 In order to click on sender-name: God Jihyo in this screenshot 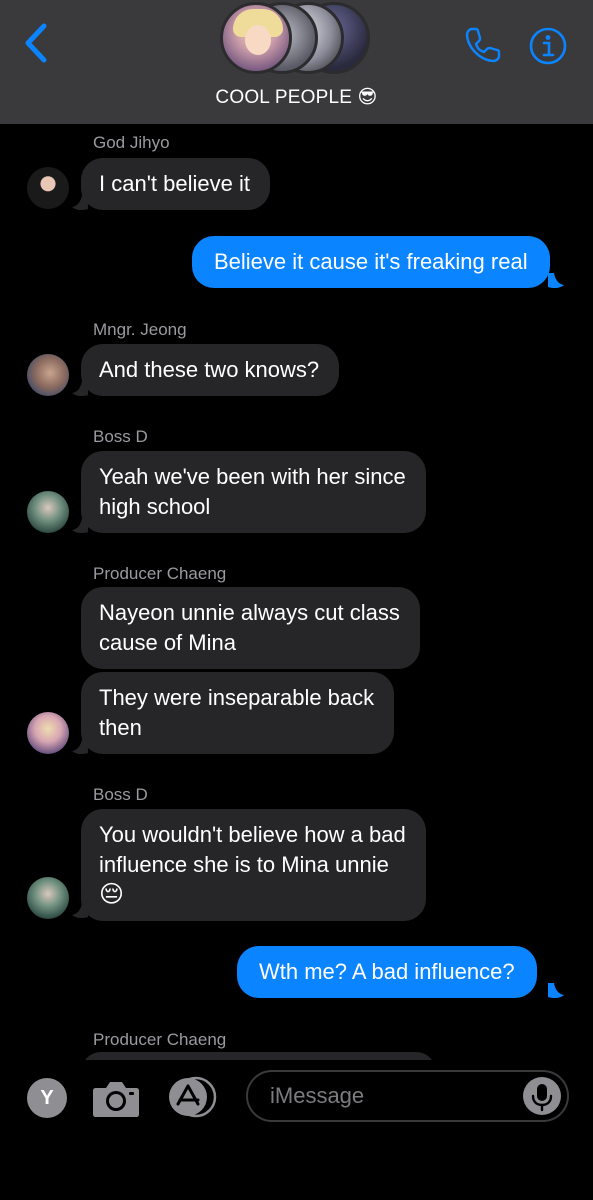, I will do `click(131, 142)`.